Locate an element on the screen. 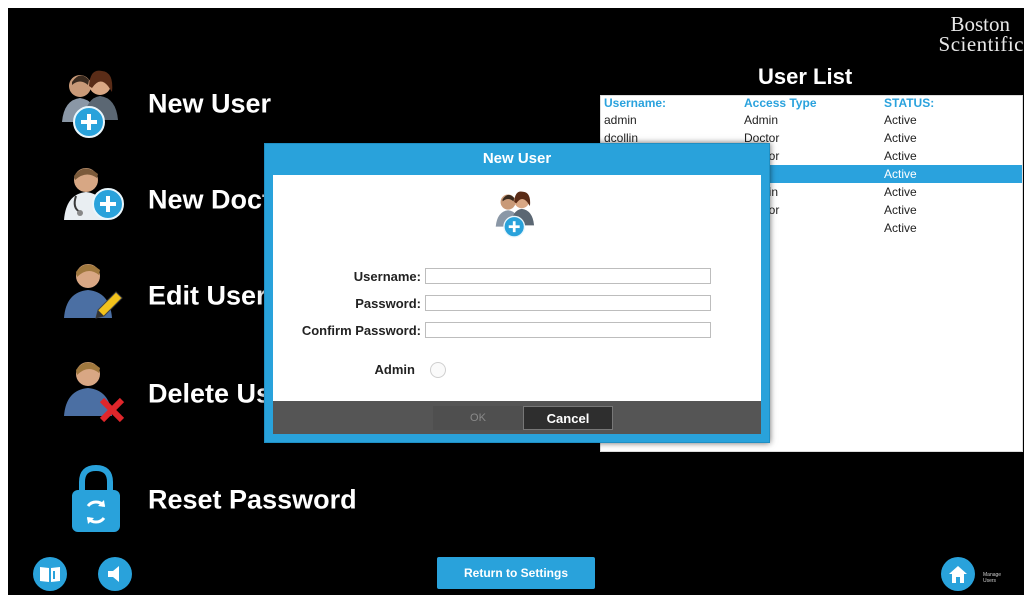  dialog-footer: OK Cancel is located at coordinates (517, 417).